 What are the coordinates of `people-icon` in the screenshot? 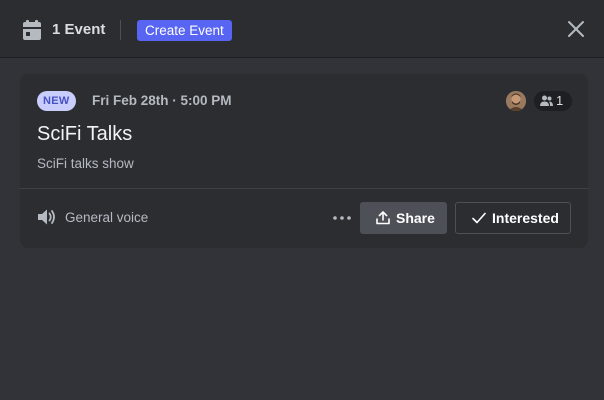 It's located at (546, 100).